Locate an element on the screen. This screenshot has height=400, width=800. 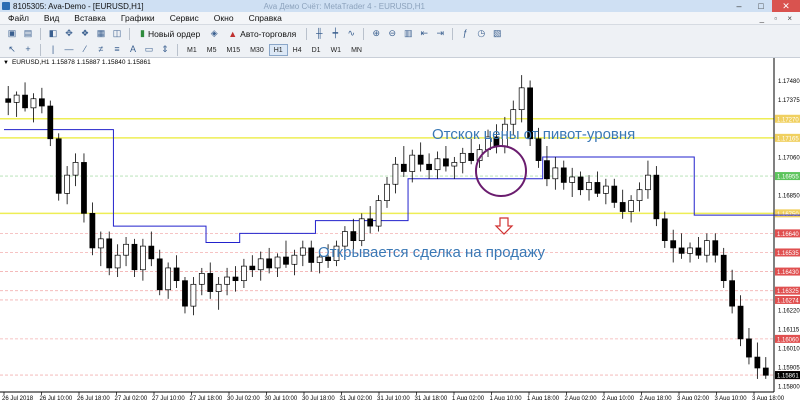
menu-help: Справка is located at coordinates (265, 18).